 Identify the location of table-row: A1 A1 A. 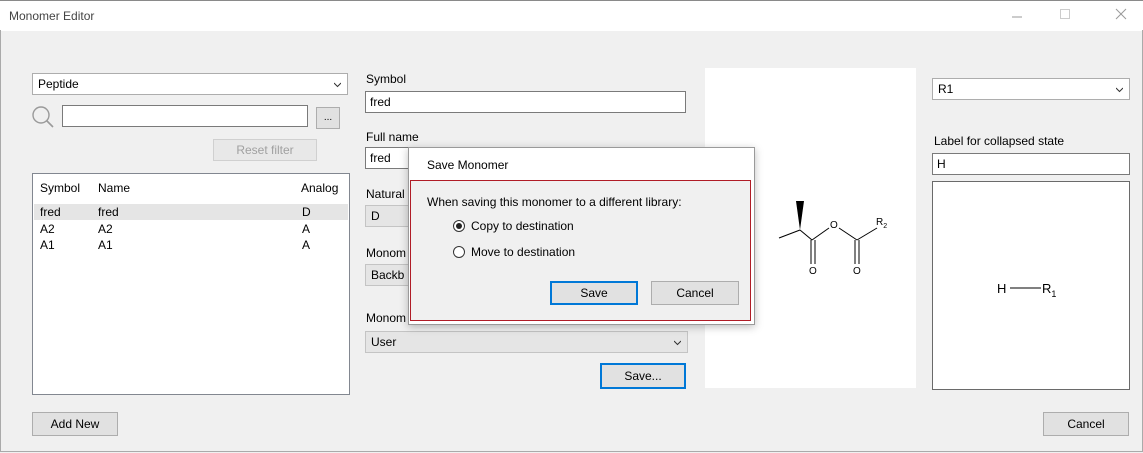
(191, 245).